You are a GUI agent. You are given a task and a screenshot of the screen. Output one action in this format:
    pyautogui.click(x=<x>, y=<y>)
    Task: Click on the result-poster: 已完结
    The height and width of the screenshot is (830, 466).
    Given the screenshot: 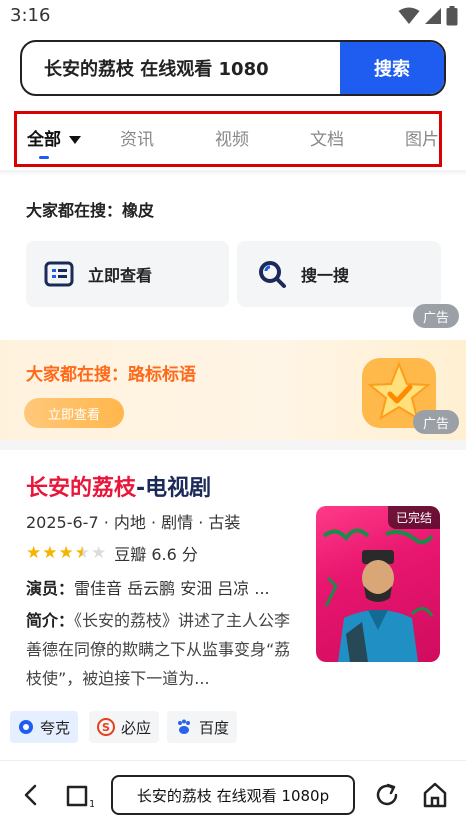 What is the action you would take?
    pyautogui.click(x=378, y=584)
    